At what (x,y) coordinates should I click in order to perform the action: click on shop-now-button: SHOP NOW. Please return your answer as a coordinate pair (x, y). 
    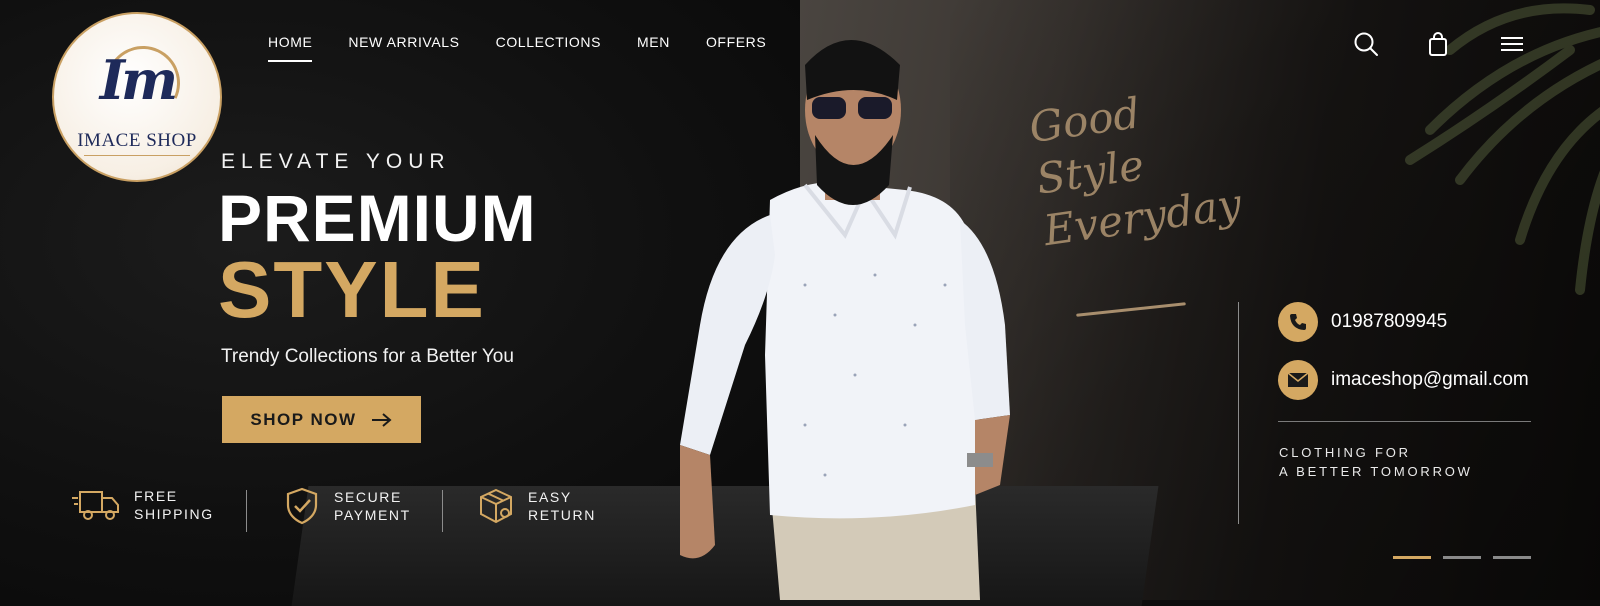
    Looking at the image, I should click on (321, 419).